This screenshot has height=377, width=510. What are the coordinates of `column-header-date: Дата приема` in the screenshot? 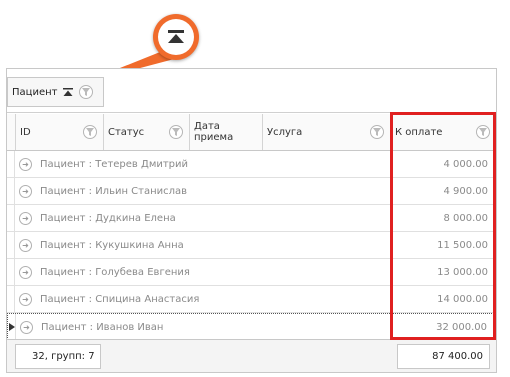 It's located at (226, 132).